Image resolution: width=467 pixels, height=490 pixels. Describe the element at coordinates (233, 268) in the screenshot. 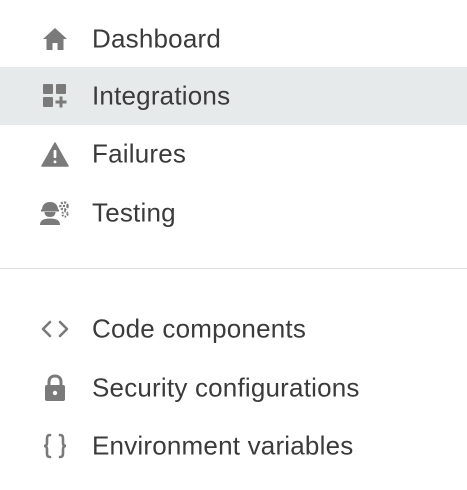

I see `section-divider` at that location.